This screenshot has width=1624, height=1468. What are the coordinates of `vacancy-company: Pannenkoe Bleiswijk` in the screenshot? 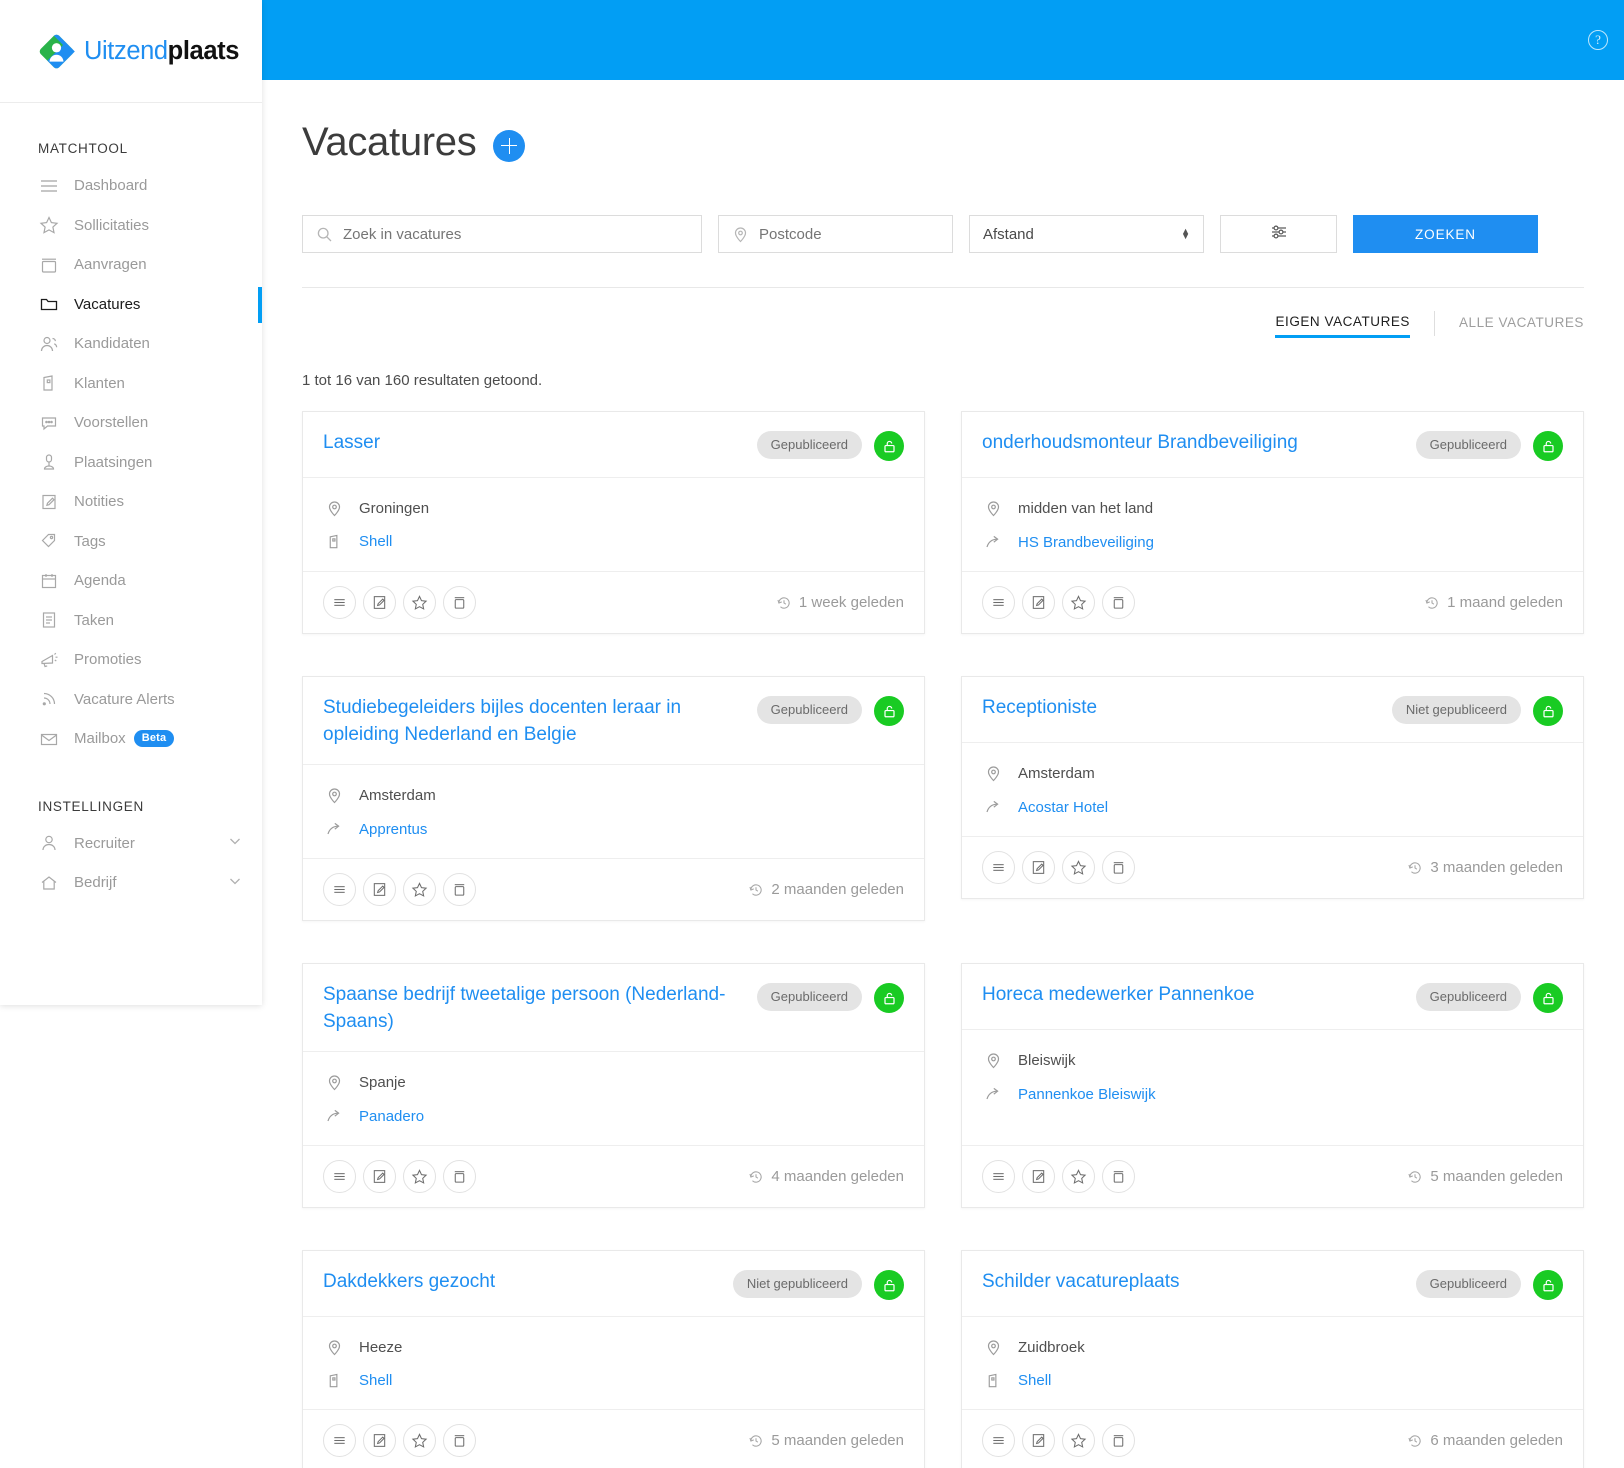 It's located at (1087, 1094).